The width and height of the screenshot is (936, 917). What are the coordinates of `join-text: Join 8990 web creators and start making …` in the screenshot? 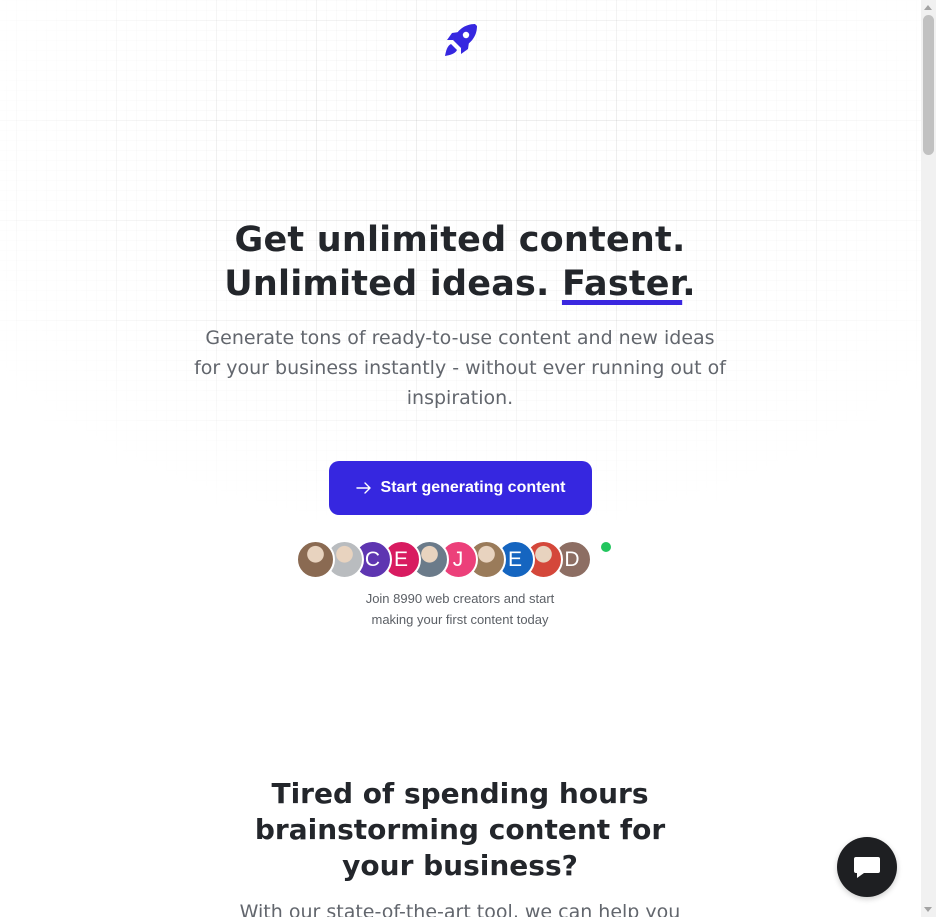 It's located at (460, 609).